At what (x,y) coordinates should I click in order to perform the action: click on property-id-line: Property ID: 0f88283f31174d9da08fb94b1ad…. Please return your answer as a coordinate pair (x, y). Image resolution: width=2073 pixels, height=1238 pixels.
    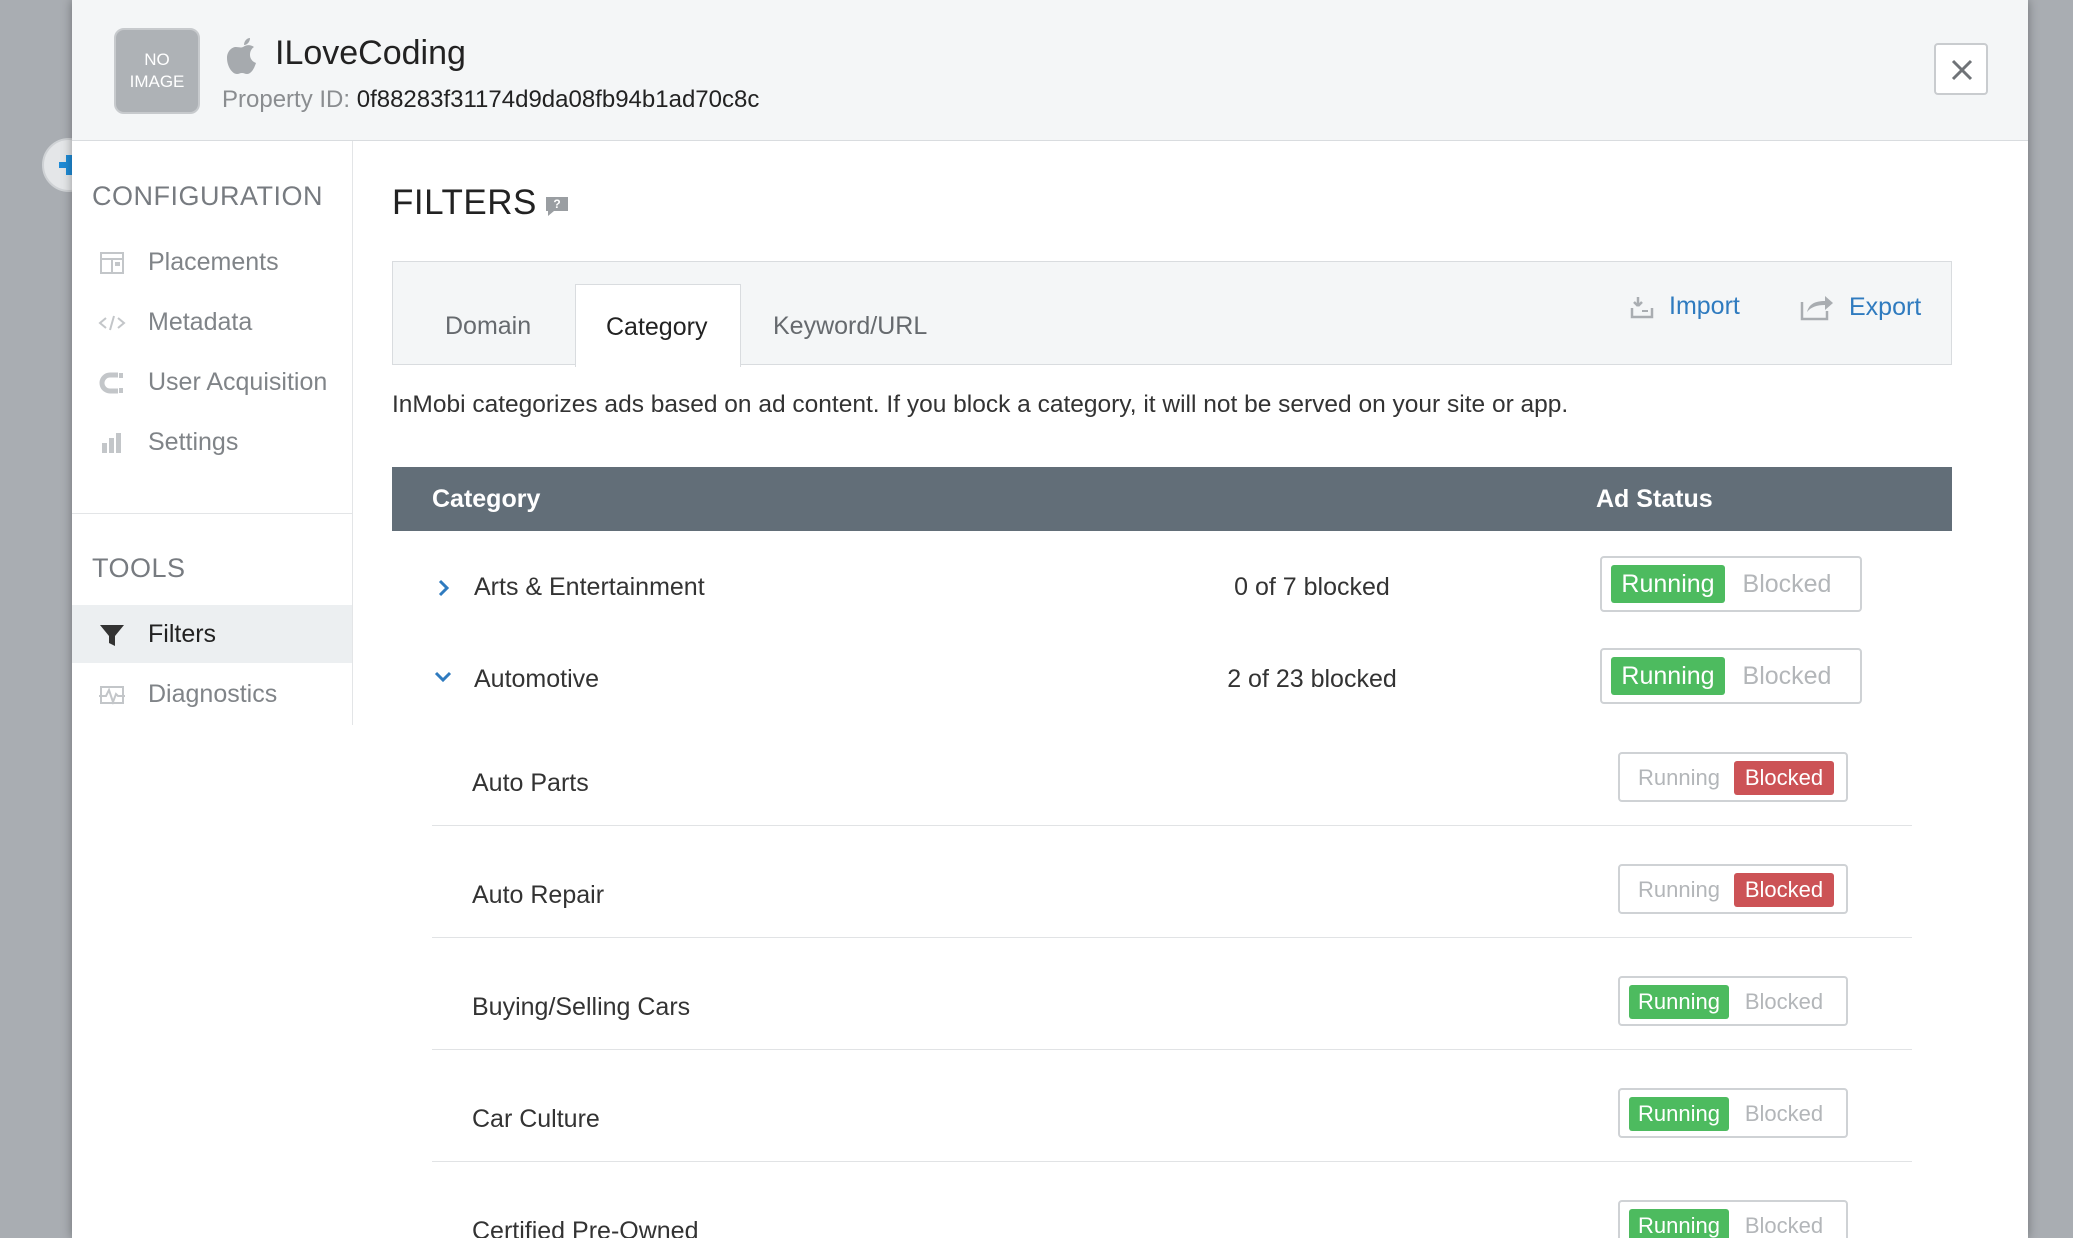
    Looking at the image, I should click on (490, 100).